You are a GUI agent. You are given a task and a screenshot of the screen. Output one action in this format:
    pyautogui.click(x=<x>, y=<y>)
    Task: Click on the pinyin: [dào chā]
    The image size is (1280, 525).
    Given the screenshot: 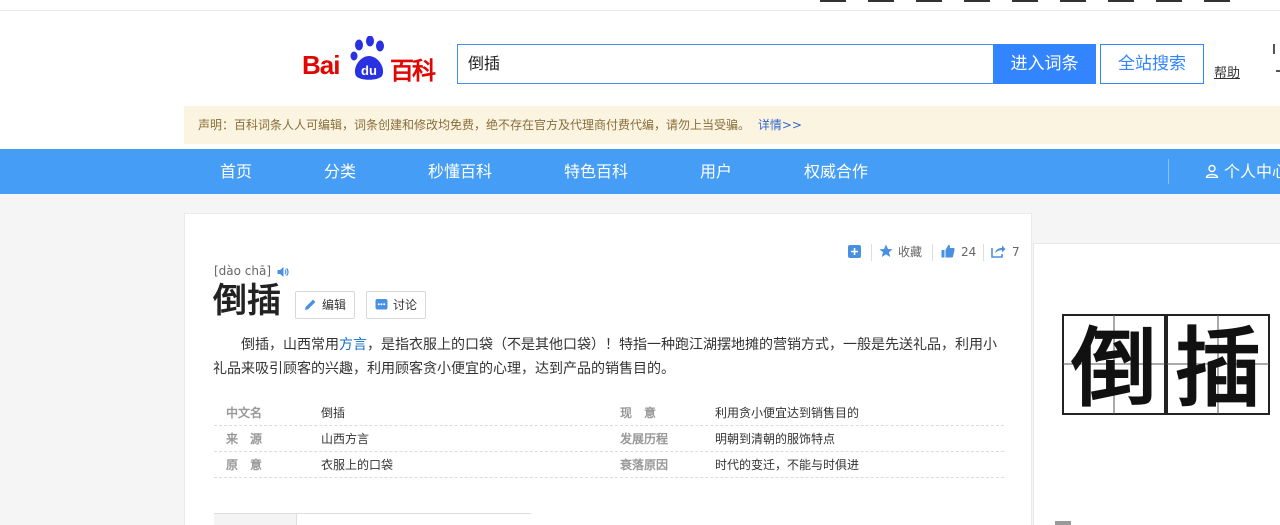 What is the action you would take?
    pyautogui.click(x=243, y=271)
    